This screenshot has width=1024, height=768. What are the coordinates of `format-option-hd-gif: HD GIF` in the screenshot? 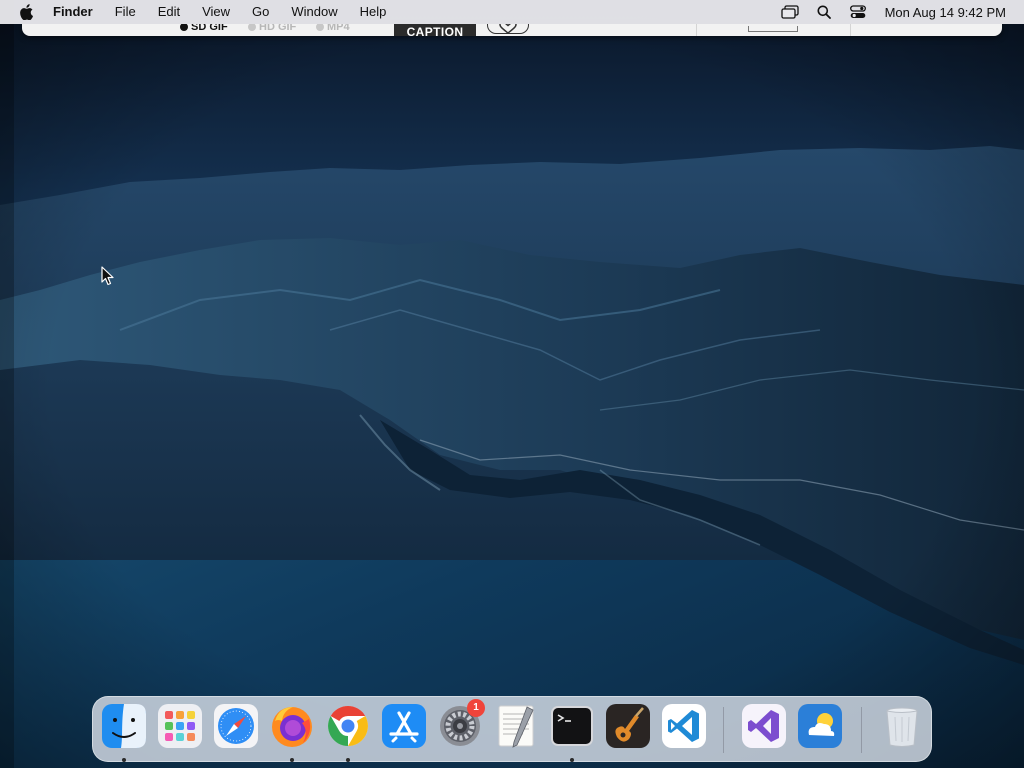 It's located at (272, 28).